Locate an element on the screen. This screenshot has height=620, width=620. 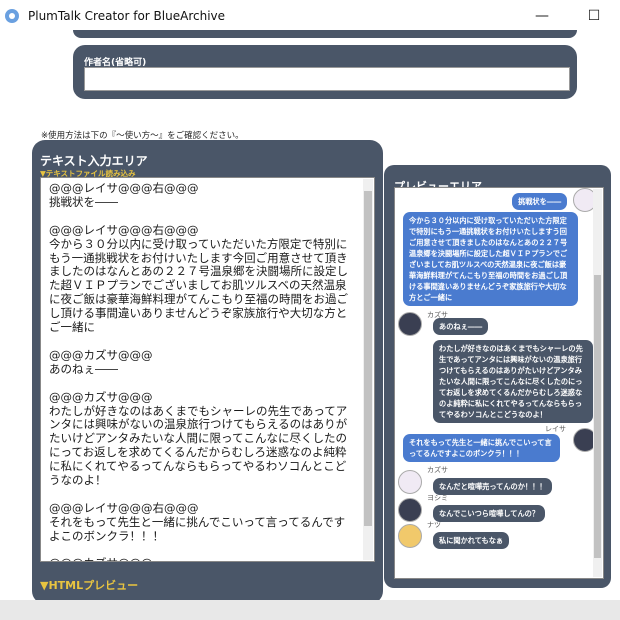
text-scrollbar is located at coordinates (368, 369).